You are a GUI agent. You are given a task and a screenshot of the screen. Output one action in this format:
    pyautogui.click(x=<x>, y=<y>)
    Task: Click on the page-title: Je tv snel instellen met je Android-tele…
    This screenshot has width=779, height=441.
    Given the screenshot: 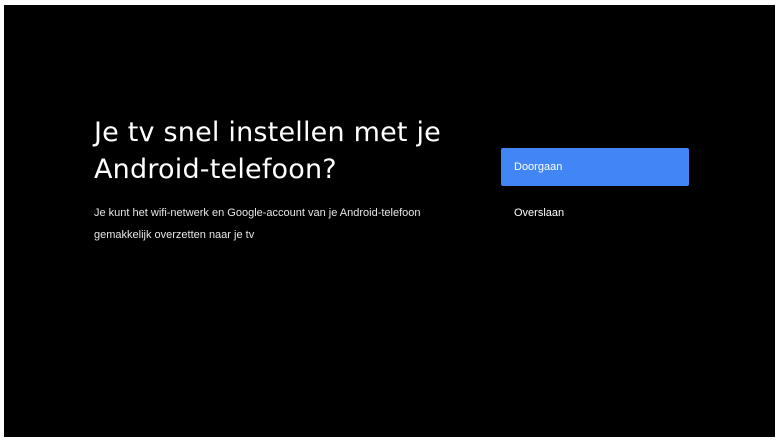 What is the action you would take?
    pyautogui.click(x=284, y=151)
    